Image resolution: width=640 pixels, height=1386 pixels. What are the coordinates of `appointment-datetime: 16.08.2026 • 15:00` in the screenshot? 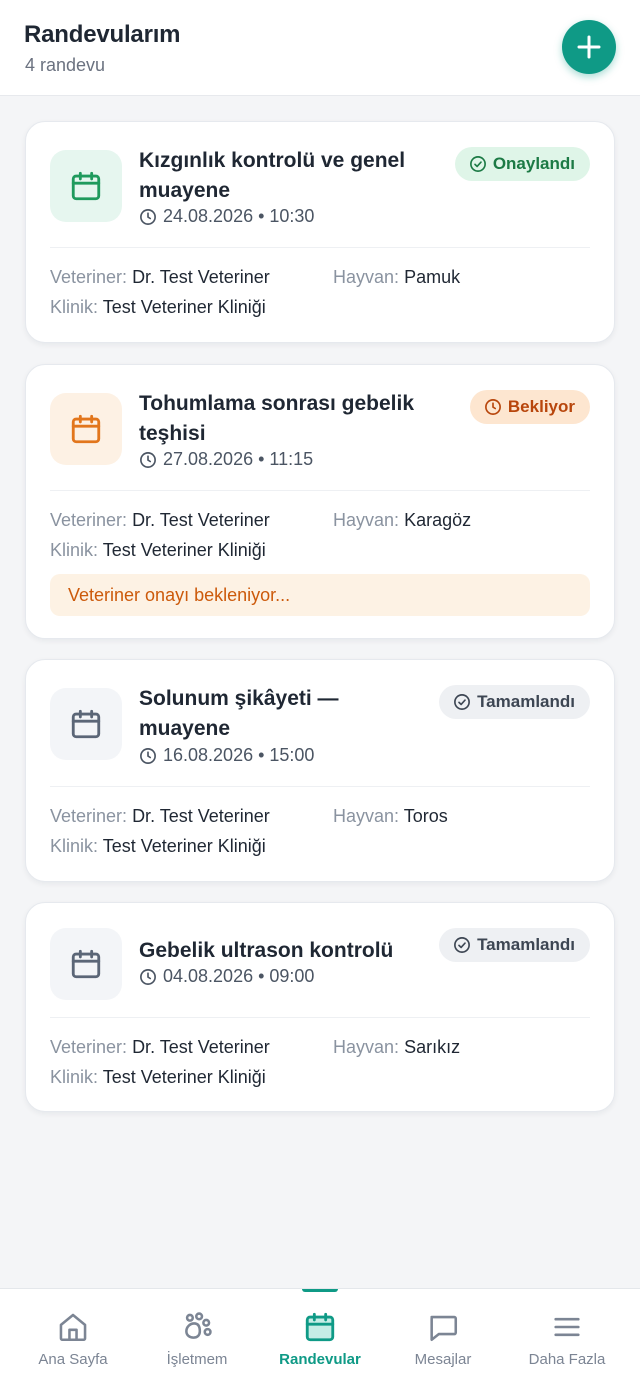 It's located at (226, 755).